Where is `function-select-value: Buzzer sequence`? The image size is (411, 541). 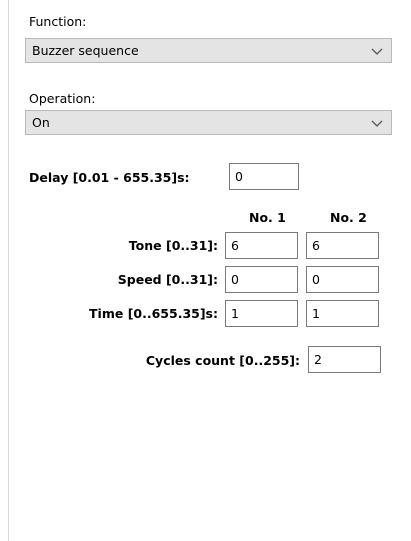
function-select-value: Buzzer sequence is located at coordinates (85, 50).